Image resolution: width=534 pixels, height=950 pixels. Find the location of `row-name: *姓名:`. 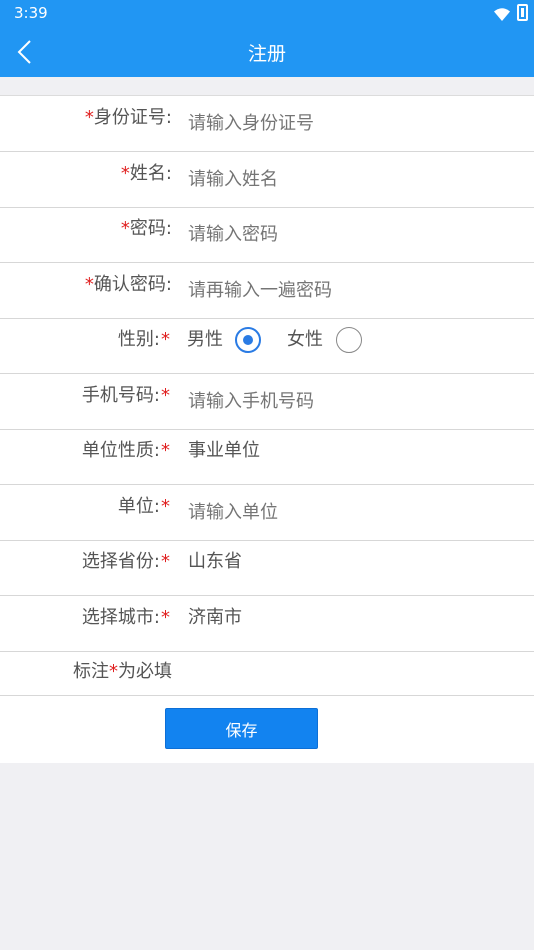

row-name: *姓名: is located at coordinates (267, 180).